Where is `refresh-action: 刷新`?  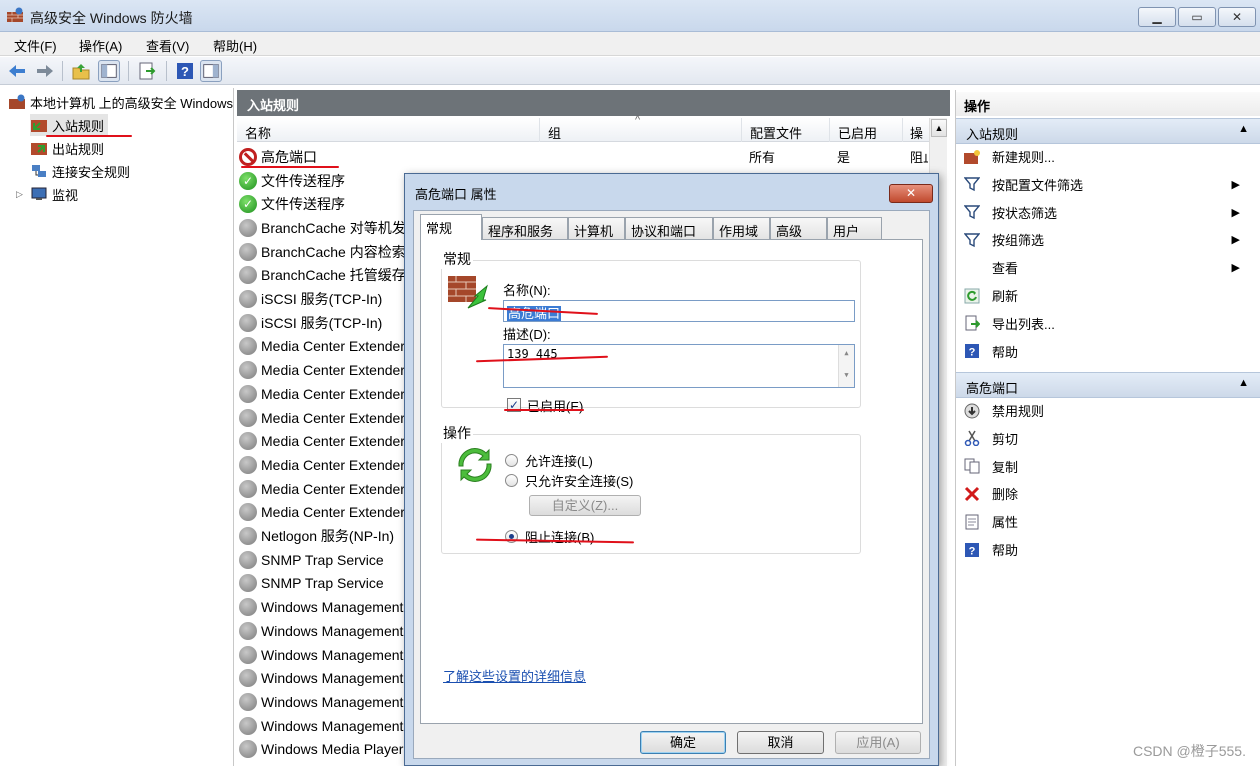
refresh-action: 刷新 is located at coordinates (1107, 295).